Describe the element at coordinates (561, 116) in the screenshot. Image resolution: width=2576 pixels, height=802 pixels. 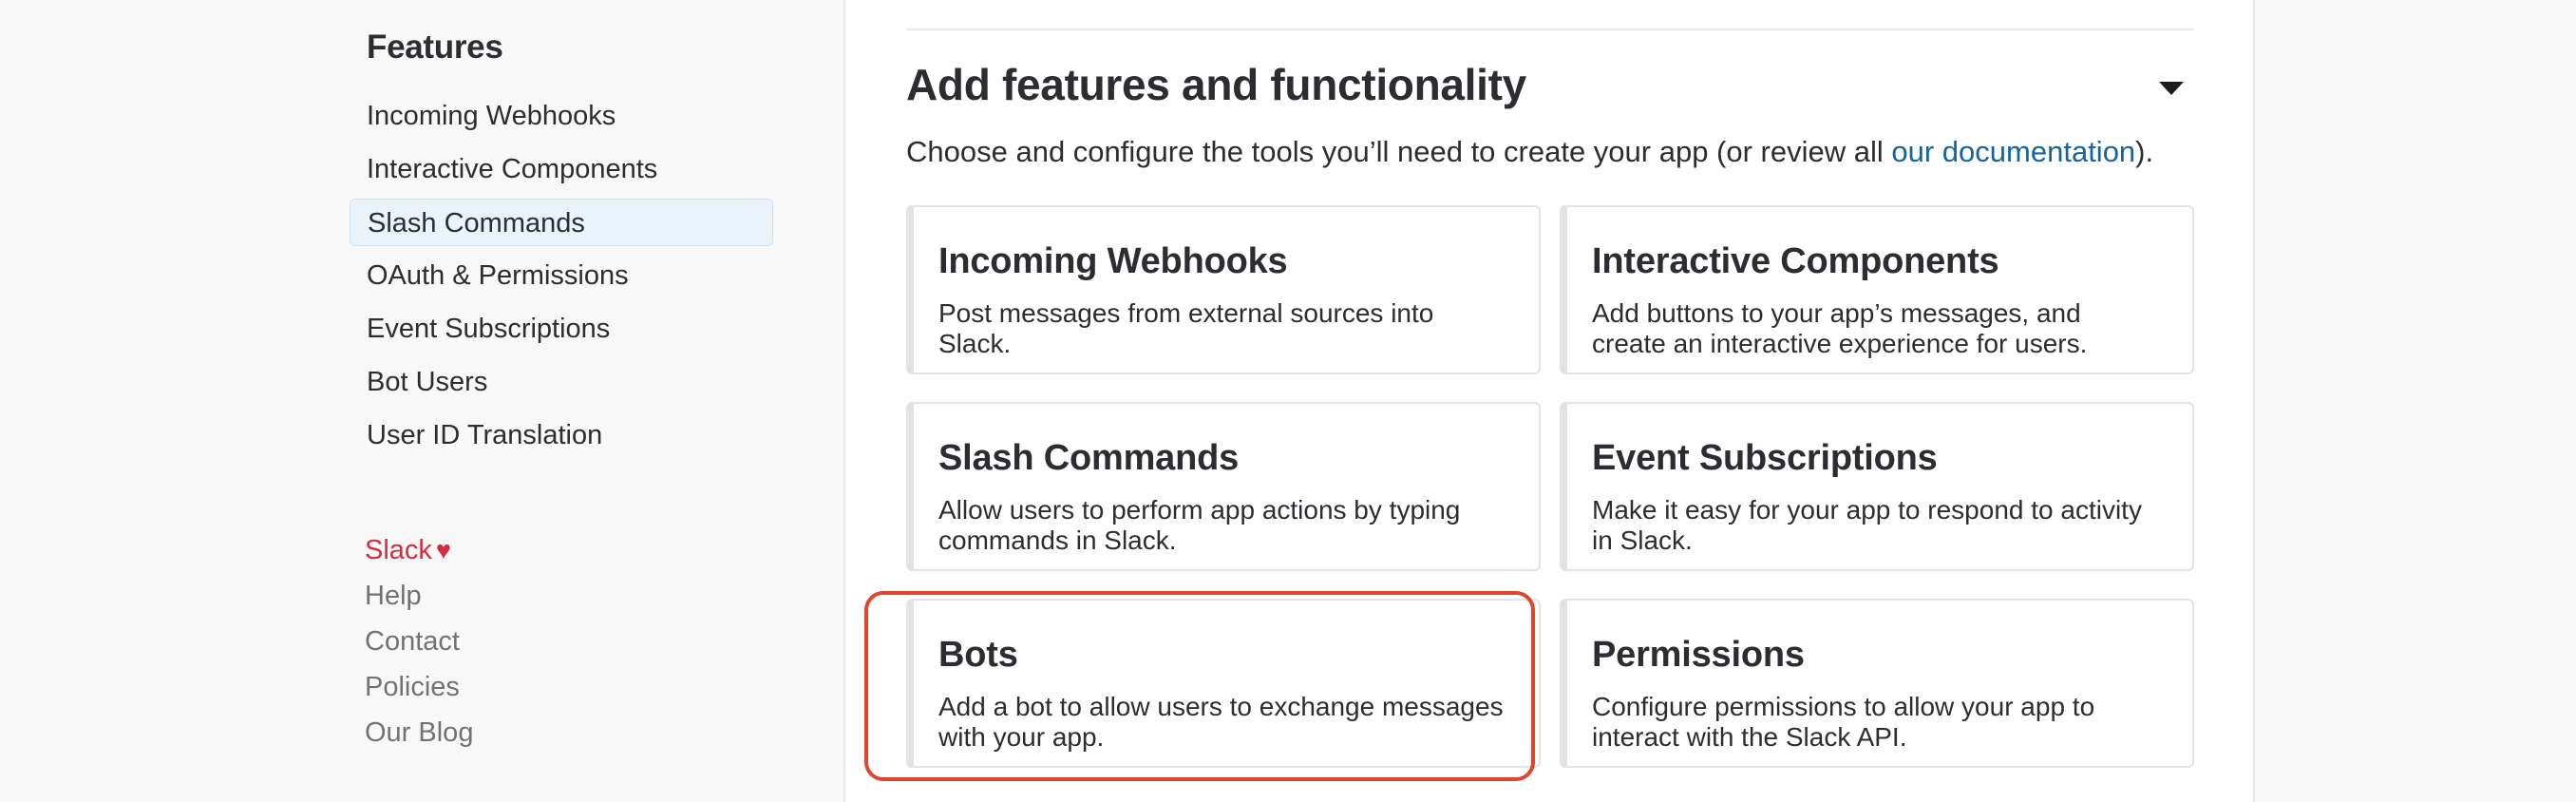
I see `sidebar-item-incoming-webhooks: Incoming Webhooks` at that location.